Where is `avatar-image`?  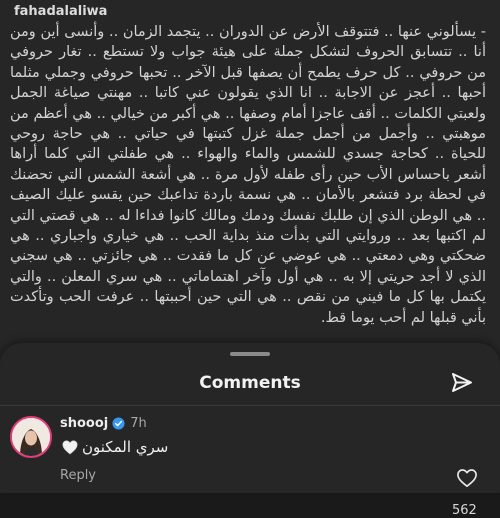 avatar-image is located at coordinates (31, 437).